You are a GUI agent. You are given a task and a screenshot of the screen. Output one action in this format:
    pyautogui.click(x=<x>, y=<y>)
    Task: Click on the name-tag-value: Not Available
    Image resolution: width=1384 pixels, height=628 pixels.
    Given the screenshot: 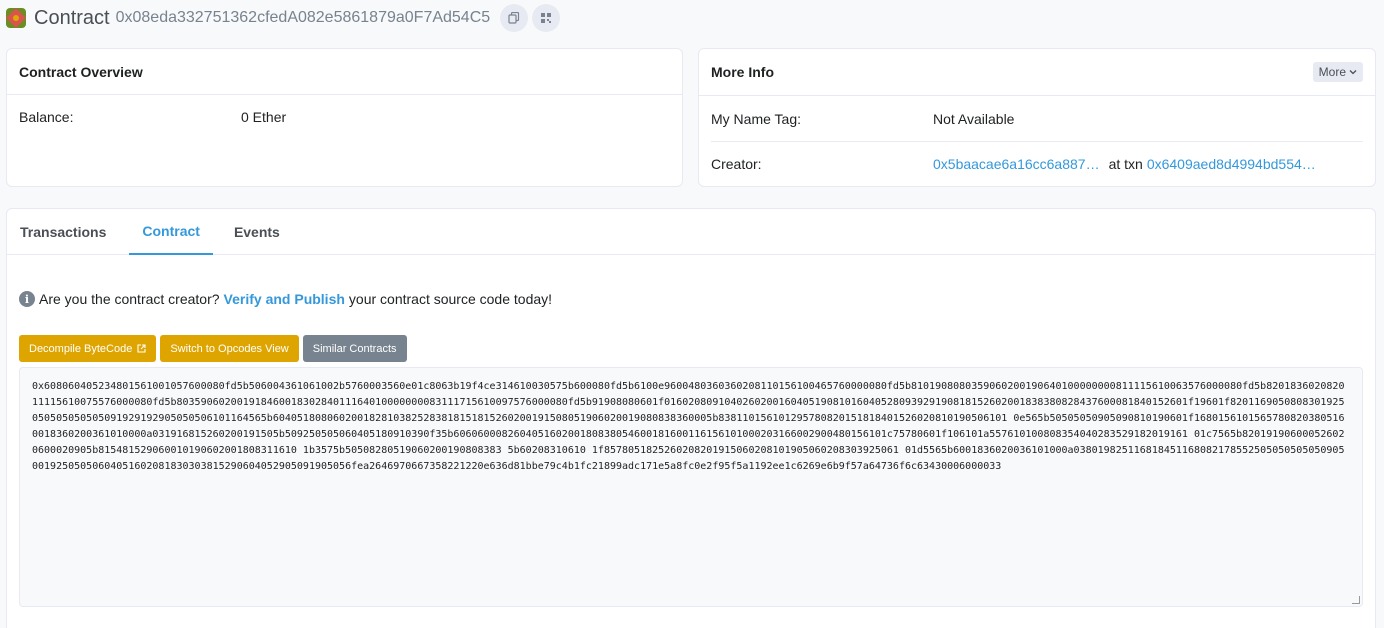 What is the action you would take?
    pyautogui.click(x=974, y=118)
    